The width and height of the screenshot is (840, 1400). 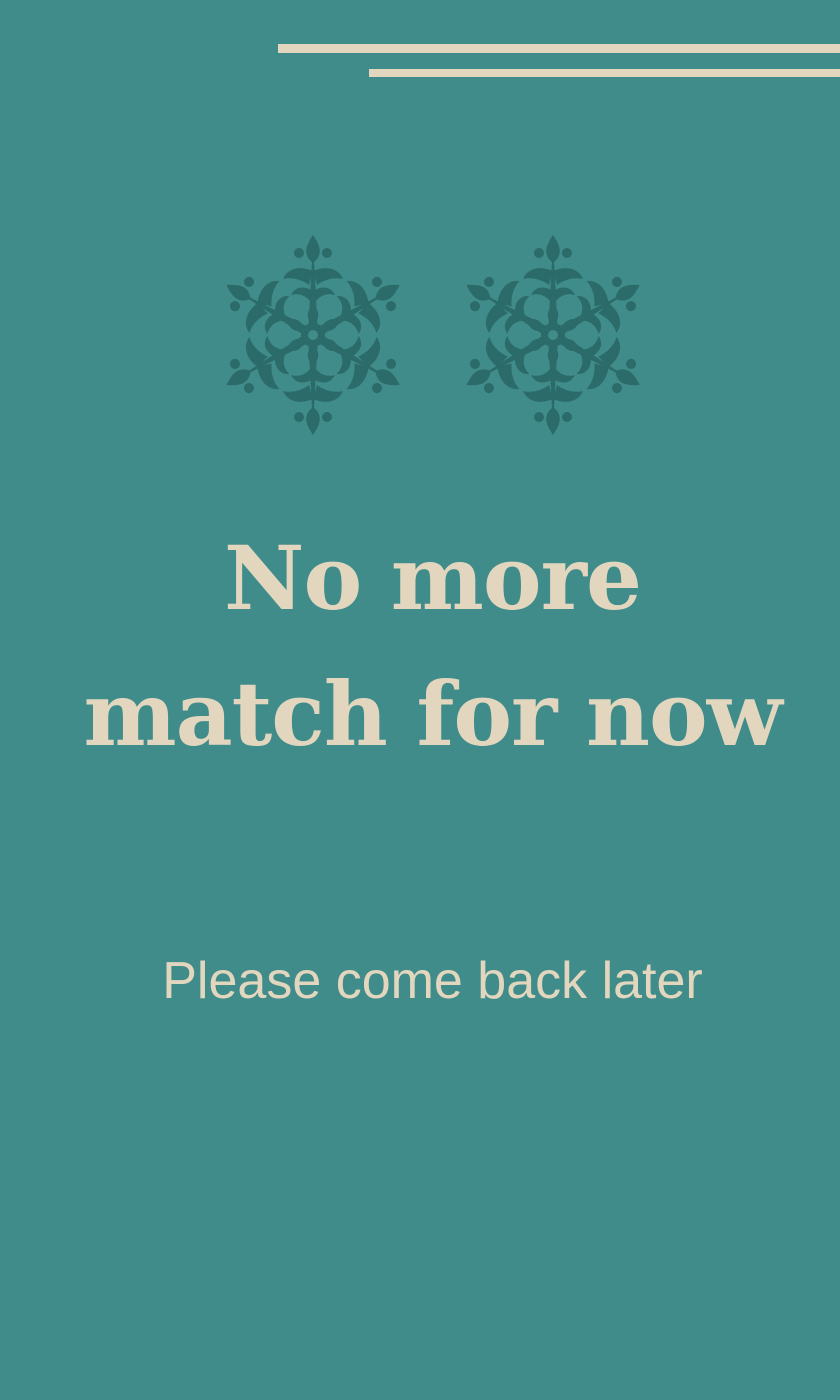 I want to click on empty-state-title: No more match for now, so click(x=433, y=646).